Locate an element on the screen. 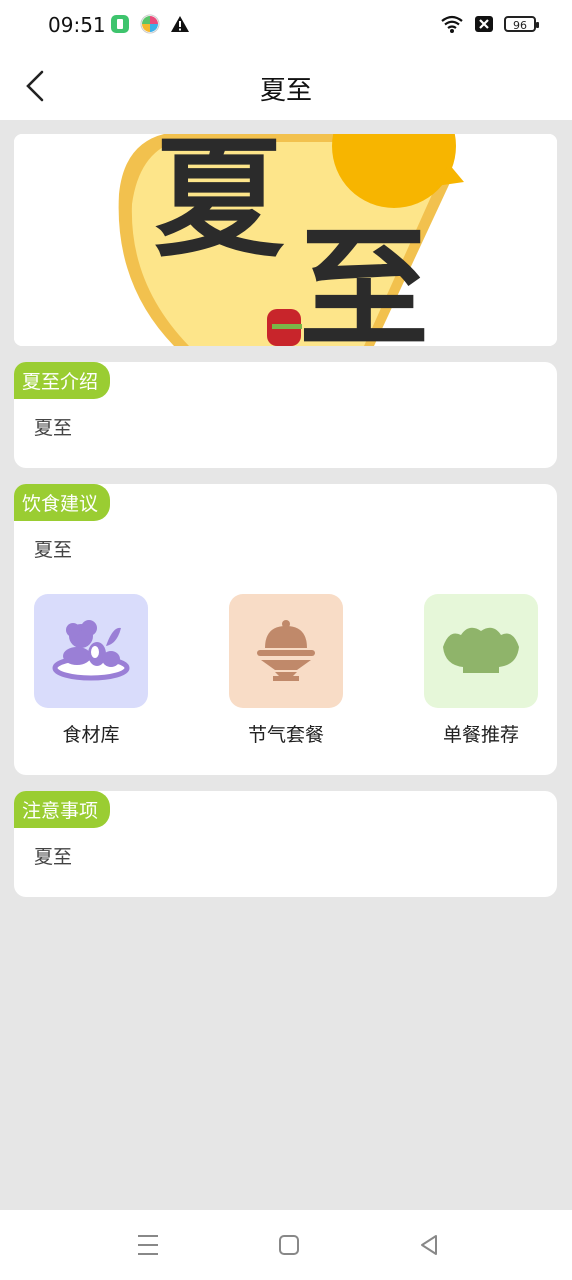 The width and height of the screenshot is (572, 1280). pinwheel-app-icon is located at coordinates (150, 24).